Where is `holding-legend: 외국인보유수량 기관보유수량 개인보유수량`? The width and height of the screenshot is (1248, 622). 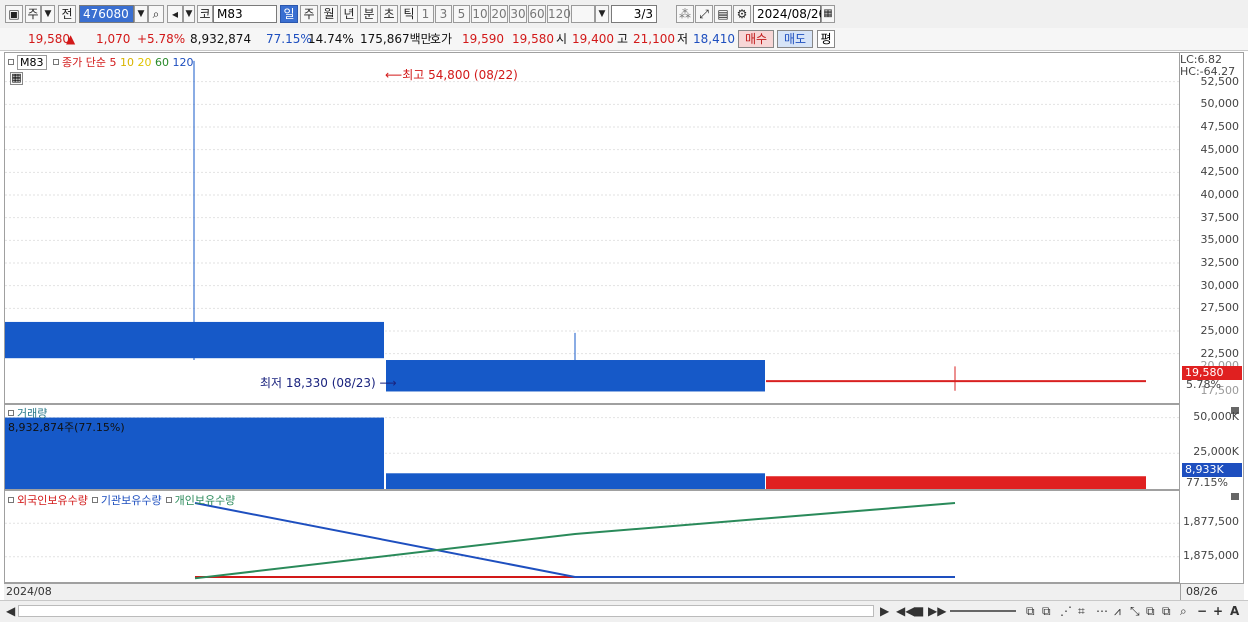
holding-legend: 외국인보유수량 기관보유수량 개인보유수량 is located at coordinates (121, 500).